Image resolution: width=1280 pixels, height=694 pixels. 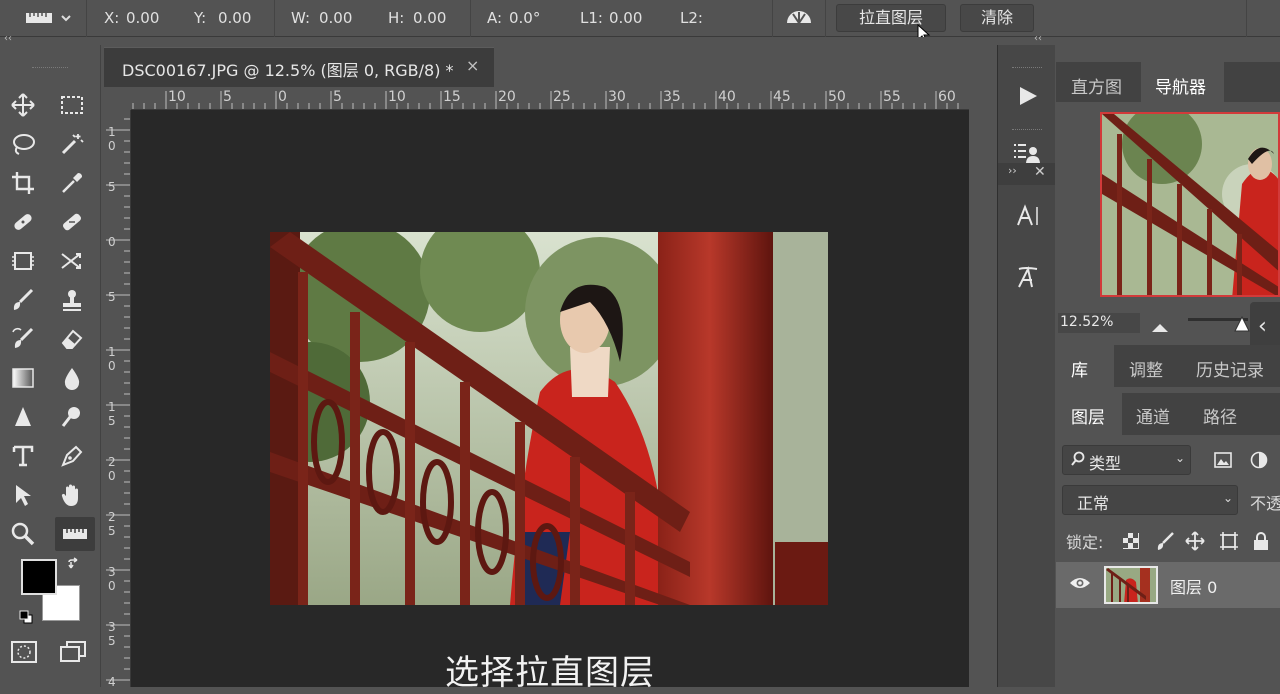 I want to click on tab-history: 历史记录, so click(x=1230, y=368).